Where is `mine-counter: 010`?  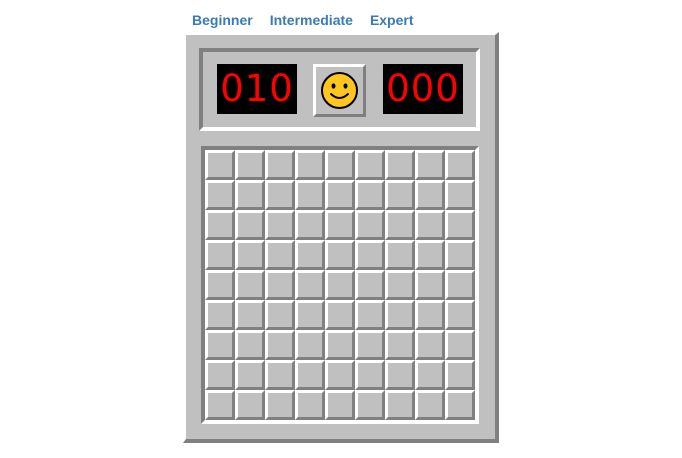
mine-counter: 010 is located at coordinates (257, 89).